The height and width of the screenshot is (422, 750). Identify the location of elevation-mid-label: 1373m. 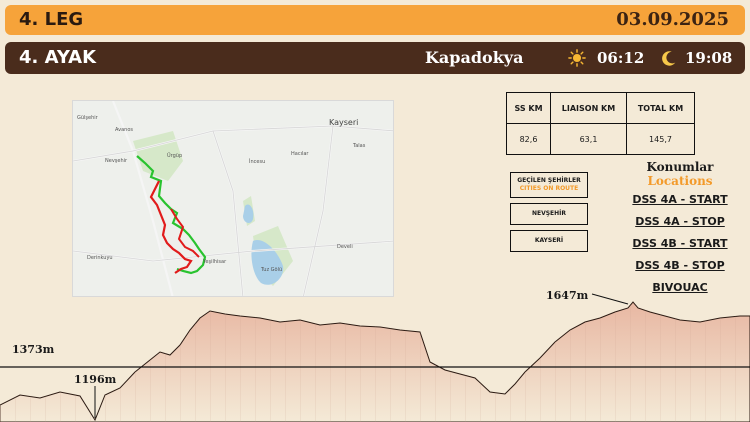
(33, 349).